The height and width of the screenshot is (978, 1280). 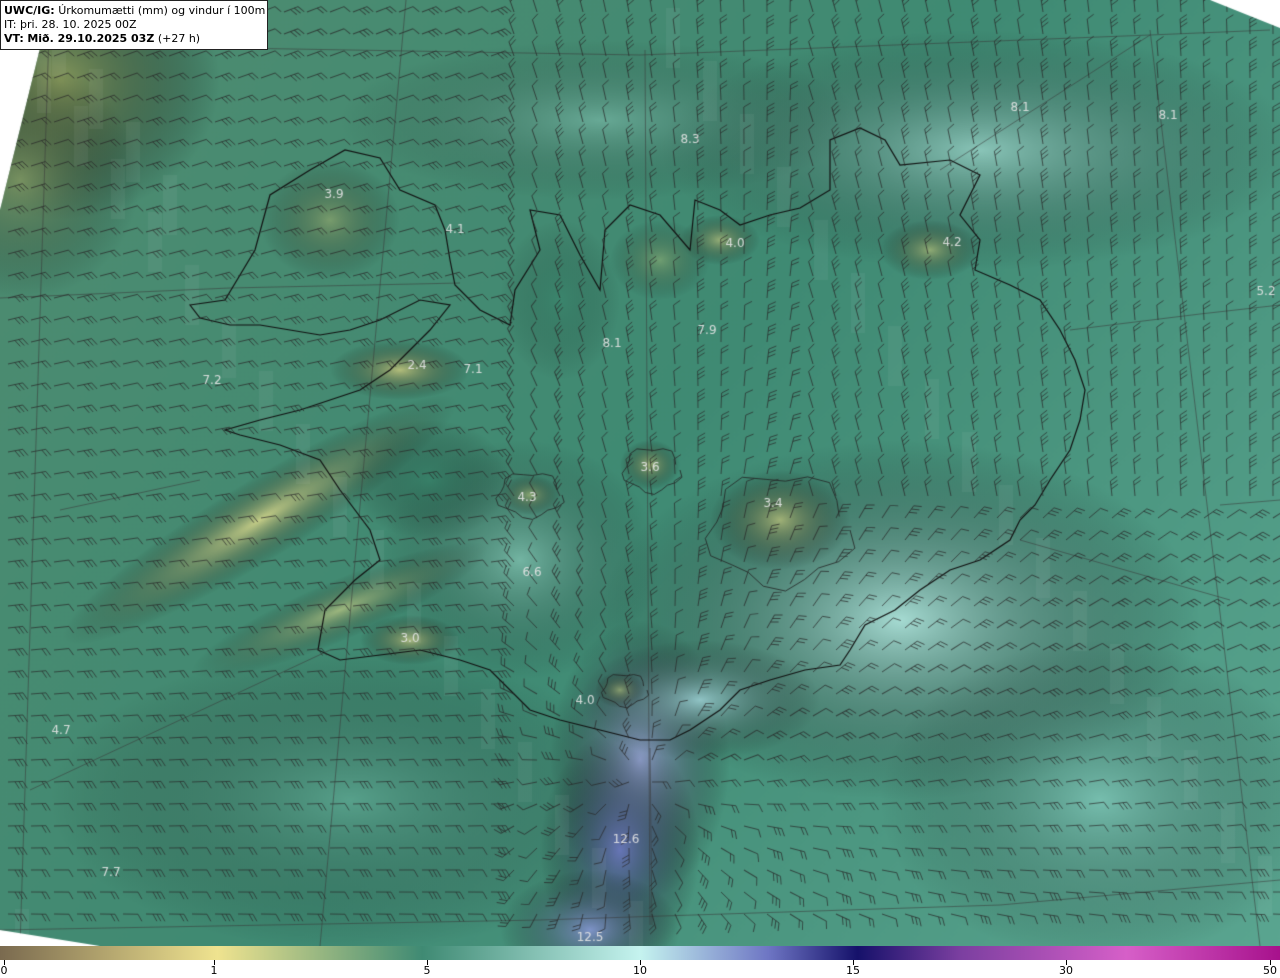 I want to click on colorbar-tick-label: 5, so click(x=427, y=970).